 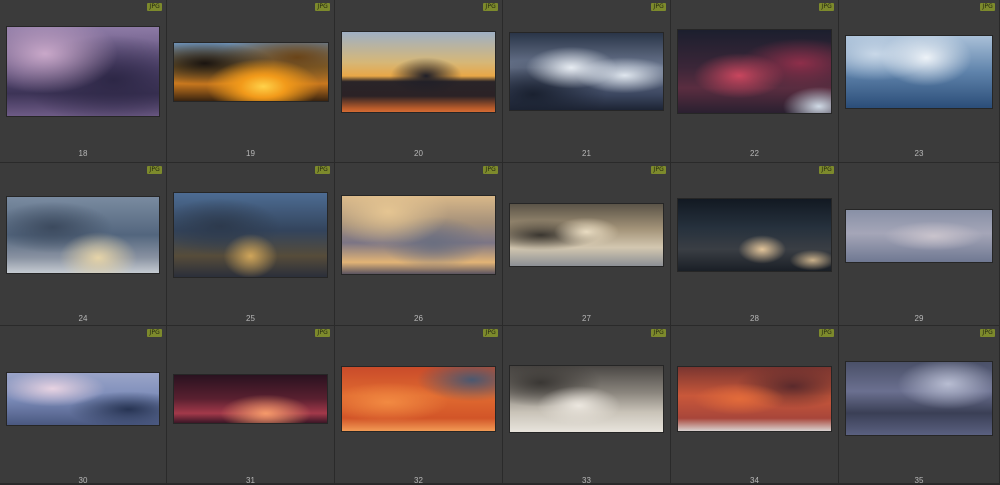 I want to click on thumbnail-number: 19, so click(x=250, y=153).